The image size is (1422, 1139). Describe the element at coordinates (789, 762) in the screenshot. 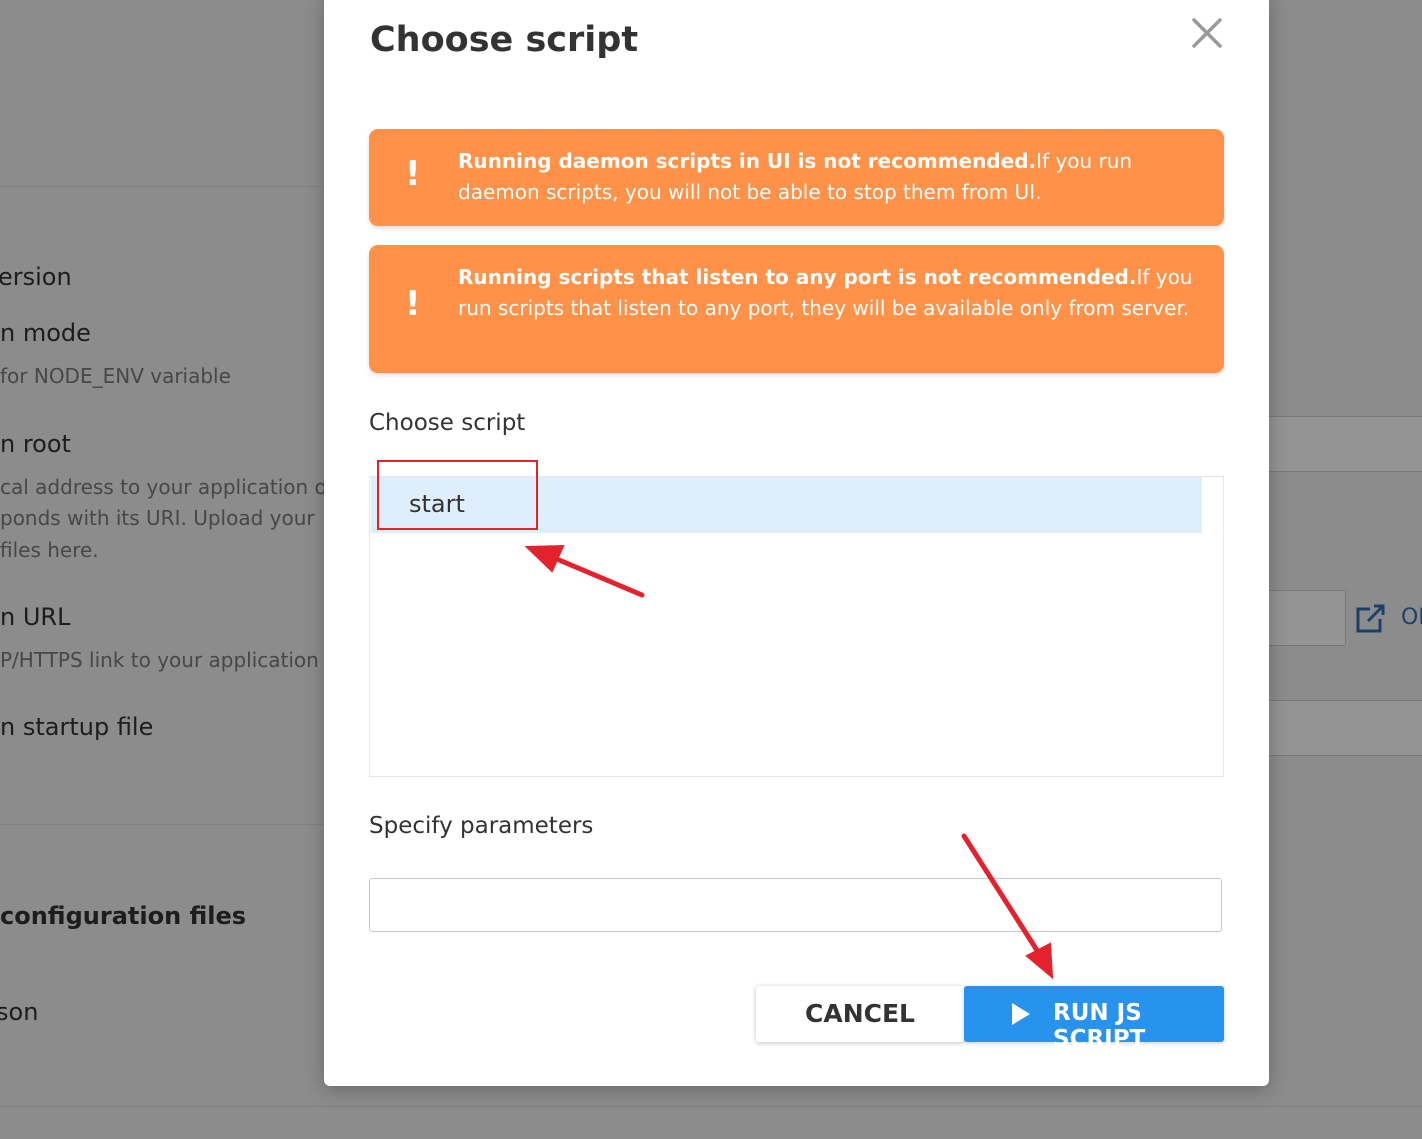

I see `annotation-arrows` at that location.